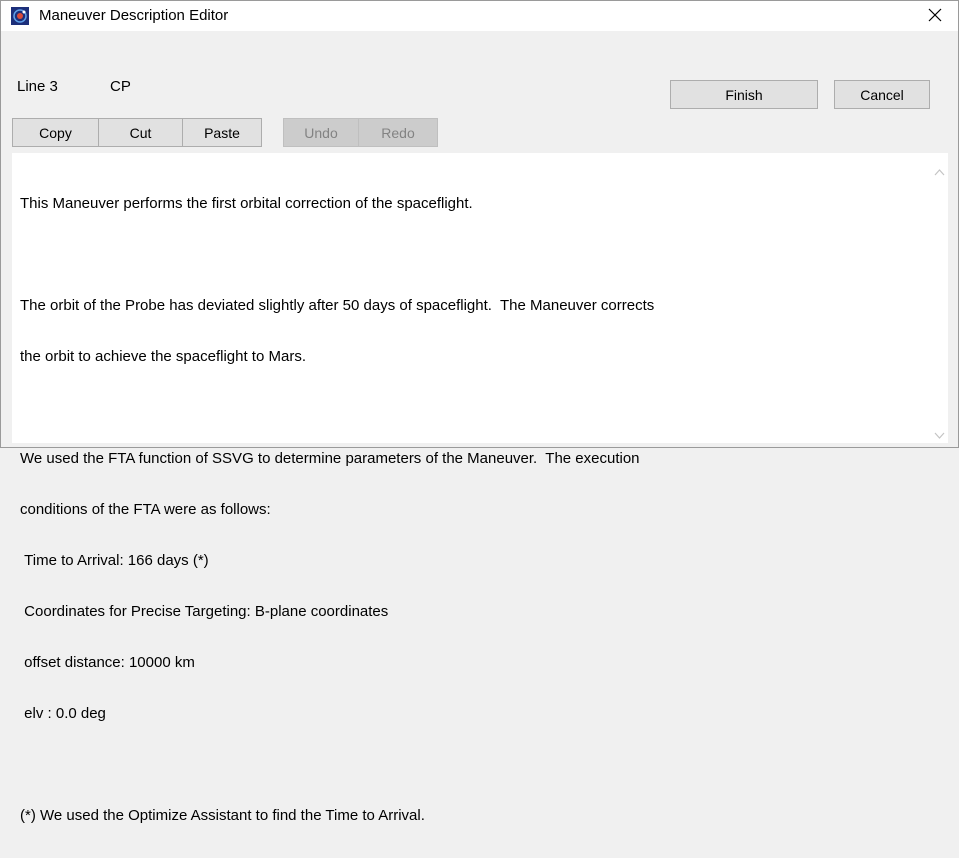 The height and width of the screenshot is (858, 959). What do you see at coordinates (20, 16) in the screenshot?
I see `probe-orbit-icon` at bounding box center [20, 16].